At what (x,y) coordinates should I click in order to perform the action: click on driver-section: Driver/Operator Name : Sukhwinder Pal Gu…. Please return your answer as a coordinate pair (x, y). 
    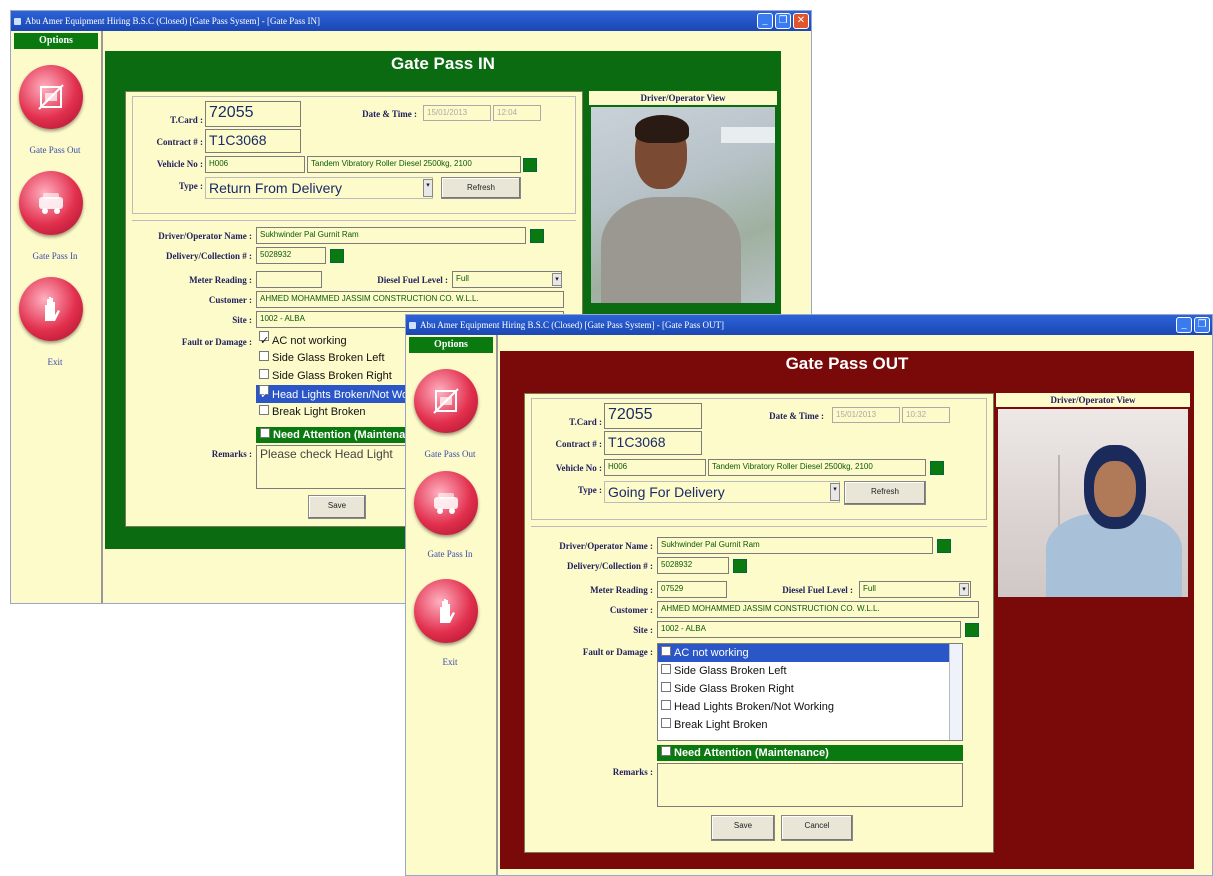
    Looking at the image, I should click on (759, 687).